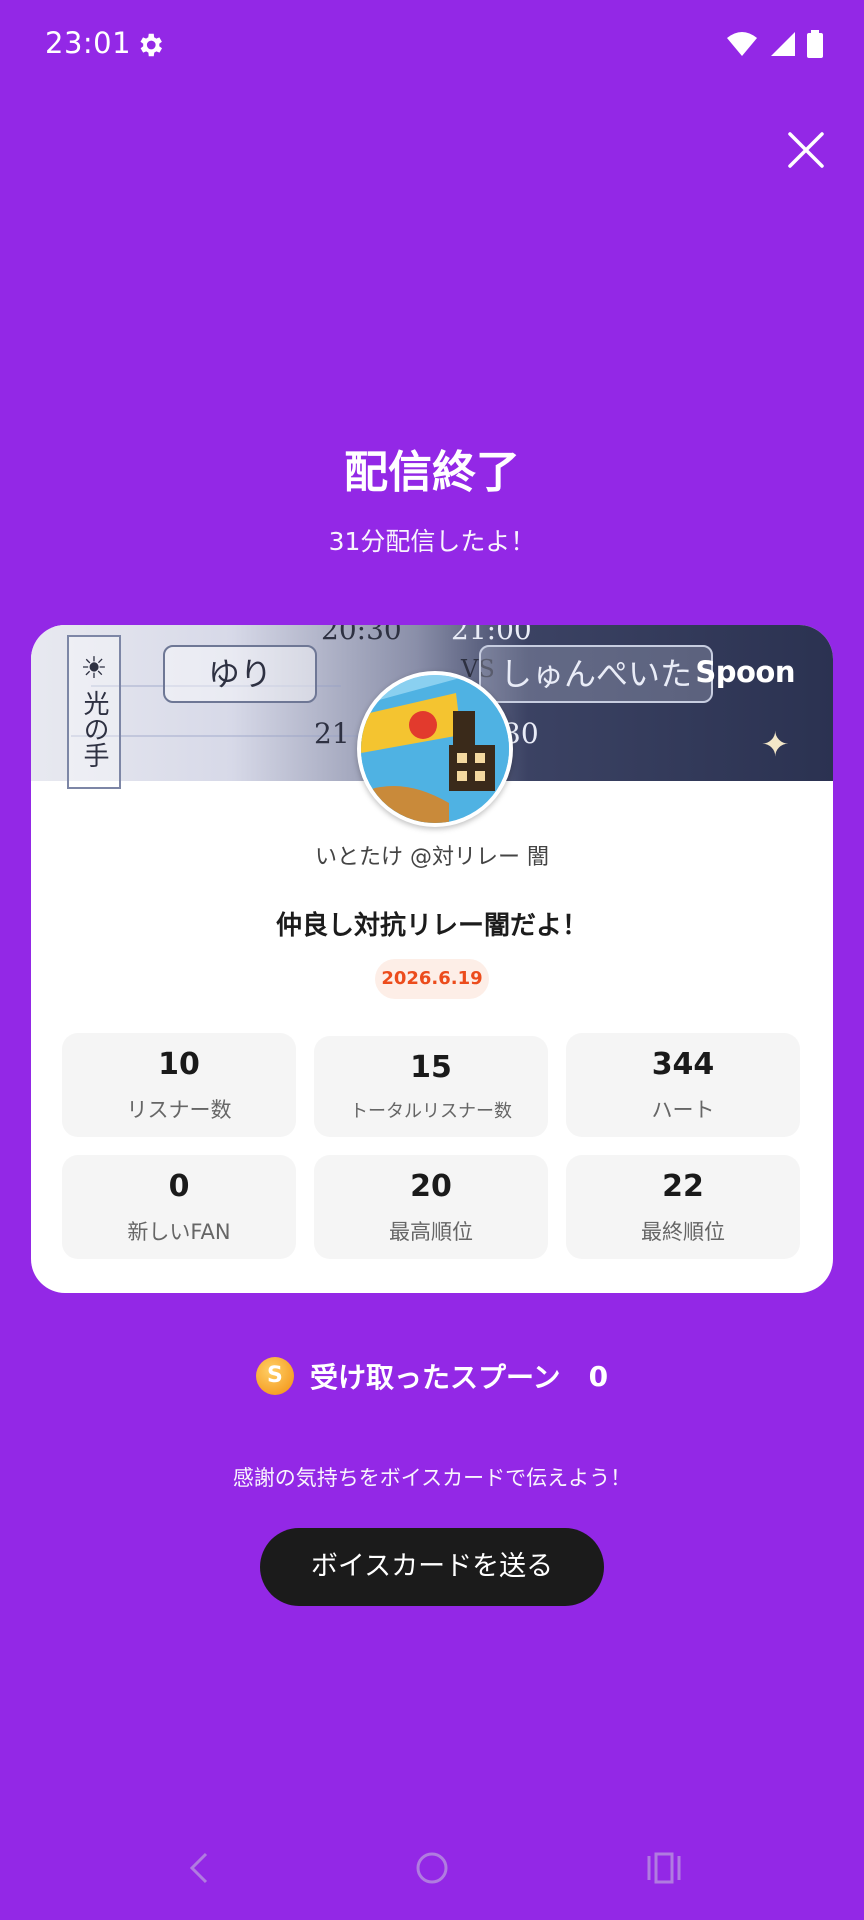 The image size is (864, 1920). Describe the element at coordinates (432, 1868) in the screenshot. I see `home-icon` at that location.